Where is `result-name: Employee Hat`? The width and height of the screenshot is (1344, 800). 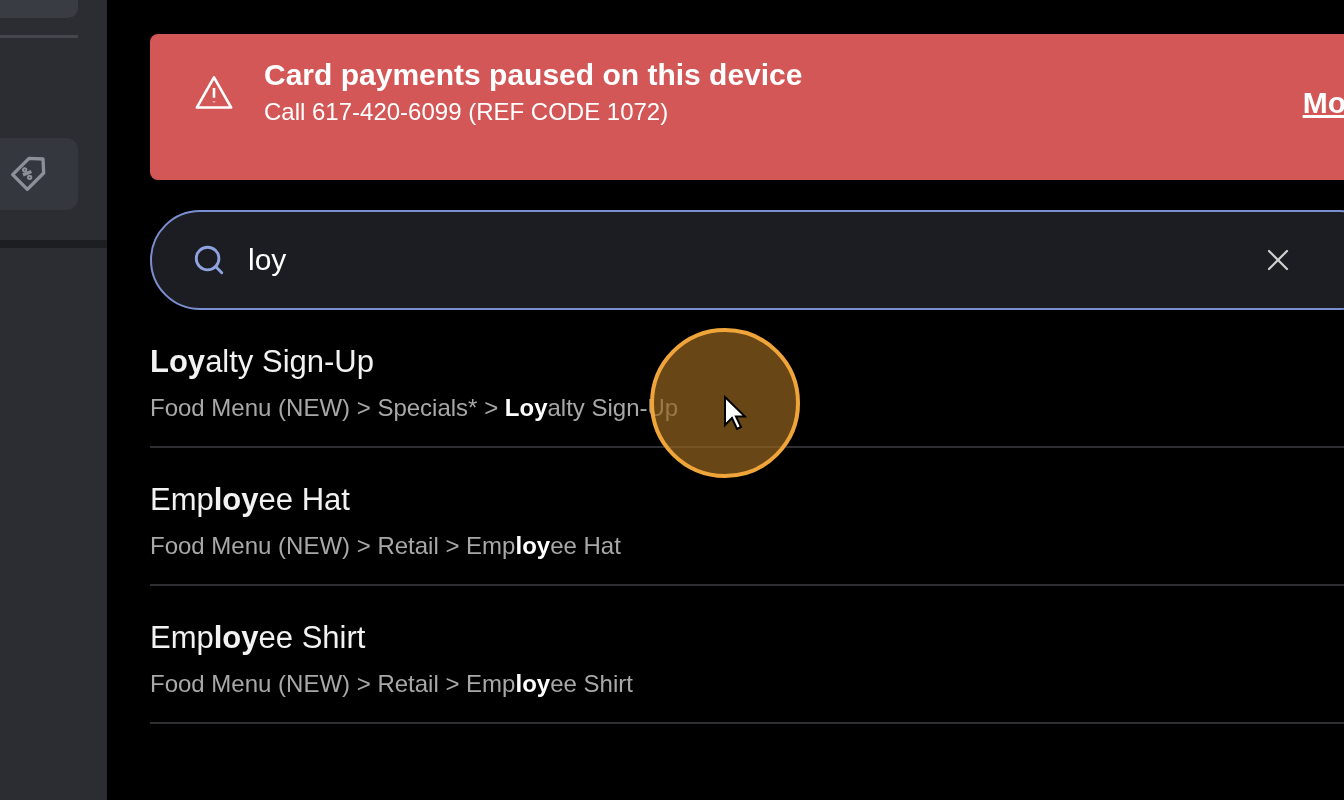
result-name: Employee Hat is located at coordinates (250, 500).